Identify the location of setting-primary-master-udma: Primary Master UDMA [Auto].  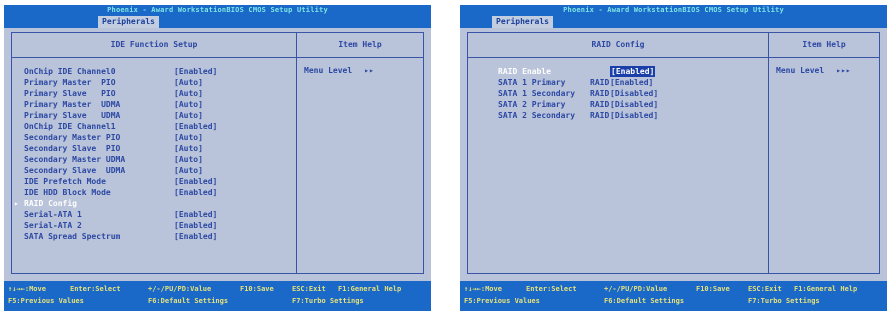
(154, 104).